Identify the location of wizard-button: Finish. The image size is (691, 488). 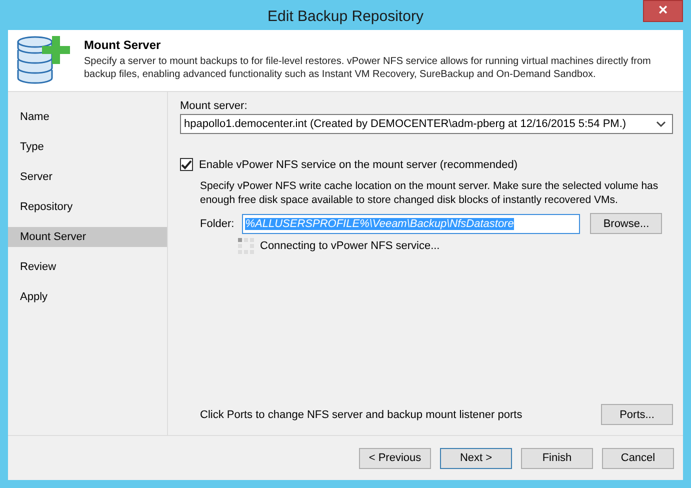
(557, 458).